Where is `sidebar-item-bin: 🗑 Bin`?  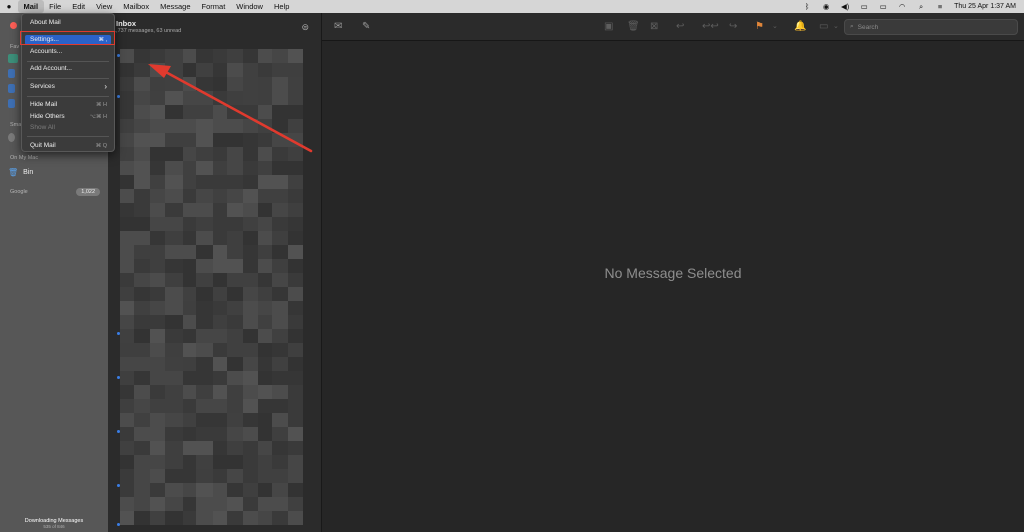
sidebar-item-bin: 🗑 Bin is located at coordinates (54, 172).